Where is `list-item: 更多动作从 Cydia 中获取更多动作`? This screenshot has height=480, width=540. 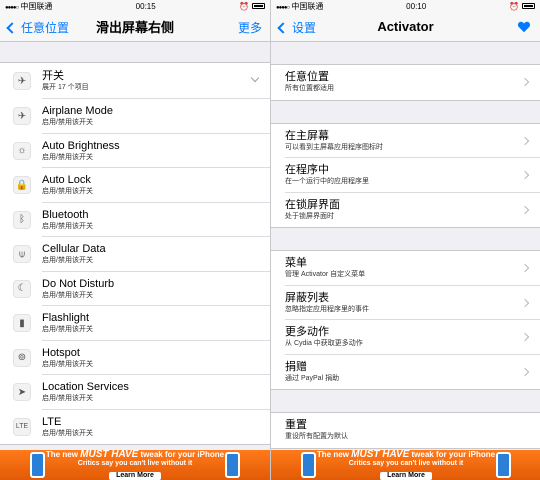 list-item: 更多动作从 Cydia 中获取更多动作 is located at coordinates (405, 337).